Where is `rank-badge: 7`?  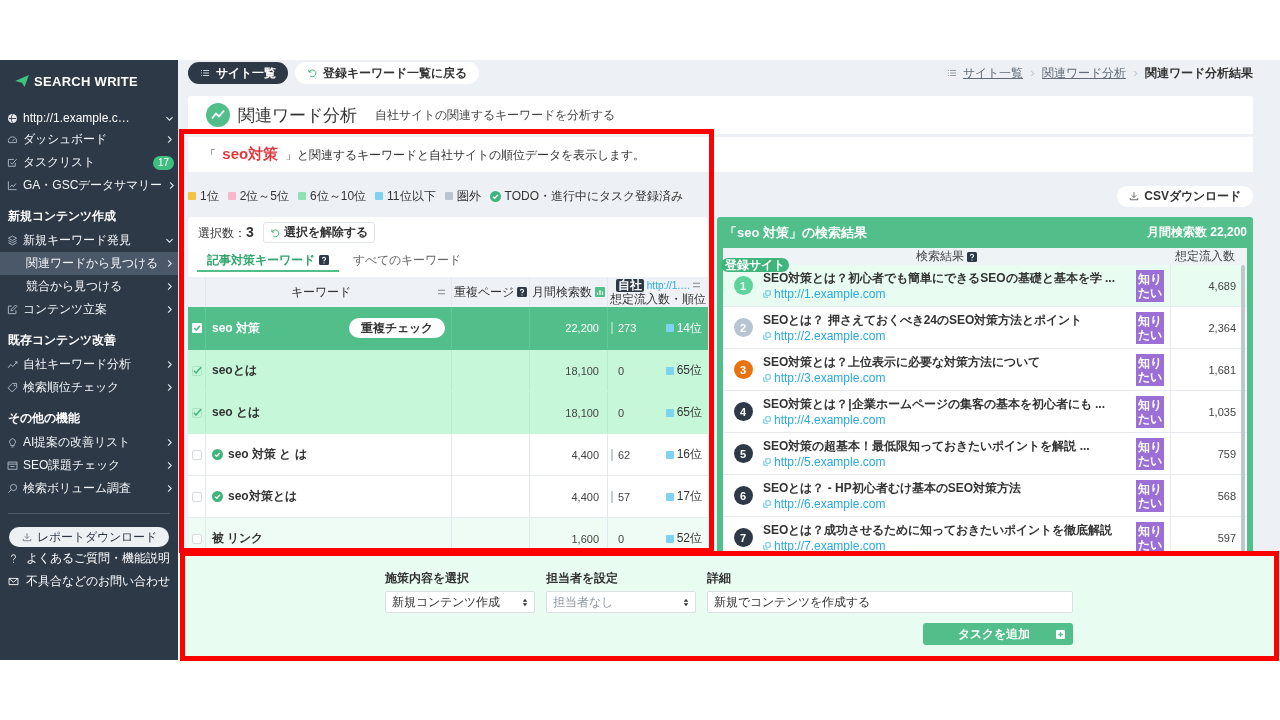
rank-badge: 7 is located at coordinates (743, 537).